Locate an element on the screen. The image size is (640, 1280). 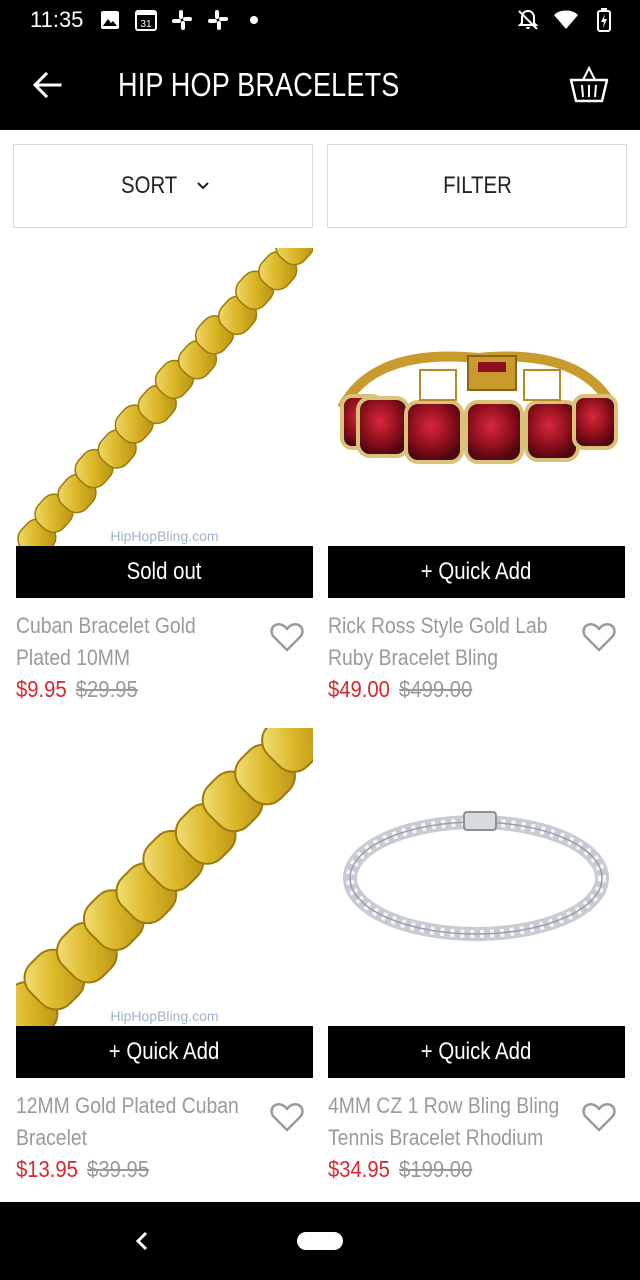
battery-charging-icon is located at coordinates (604, 20).